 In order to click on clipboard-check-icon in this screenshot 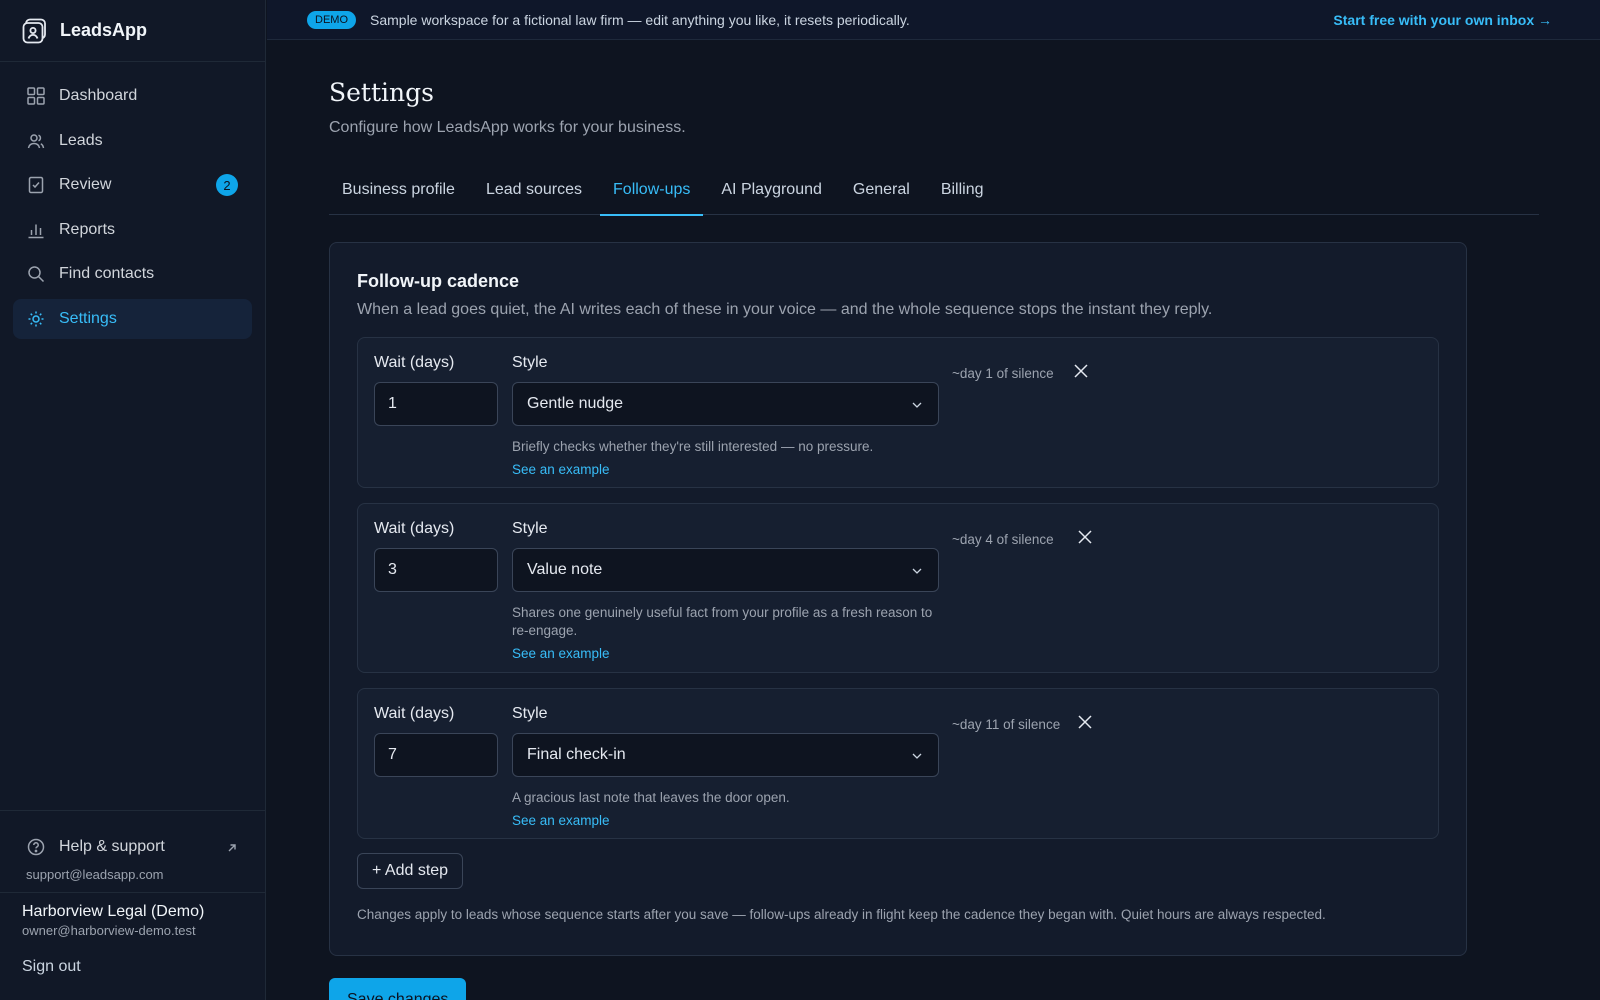, I will do `click(36, 185)`.